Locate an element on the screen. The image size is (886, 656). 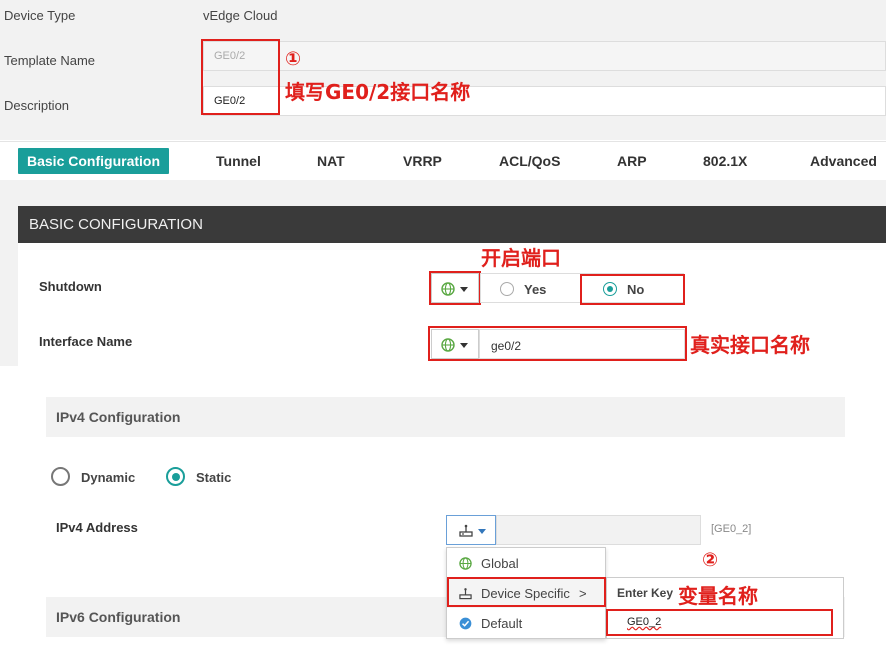
annotation-box-shutdown-no is located at coordinates (632, 289).